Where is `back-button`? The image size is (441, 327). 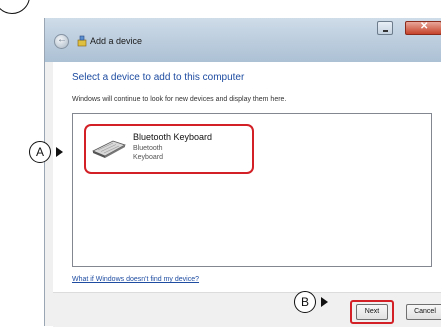 back-button is located at coordinates (61, 41).